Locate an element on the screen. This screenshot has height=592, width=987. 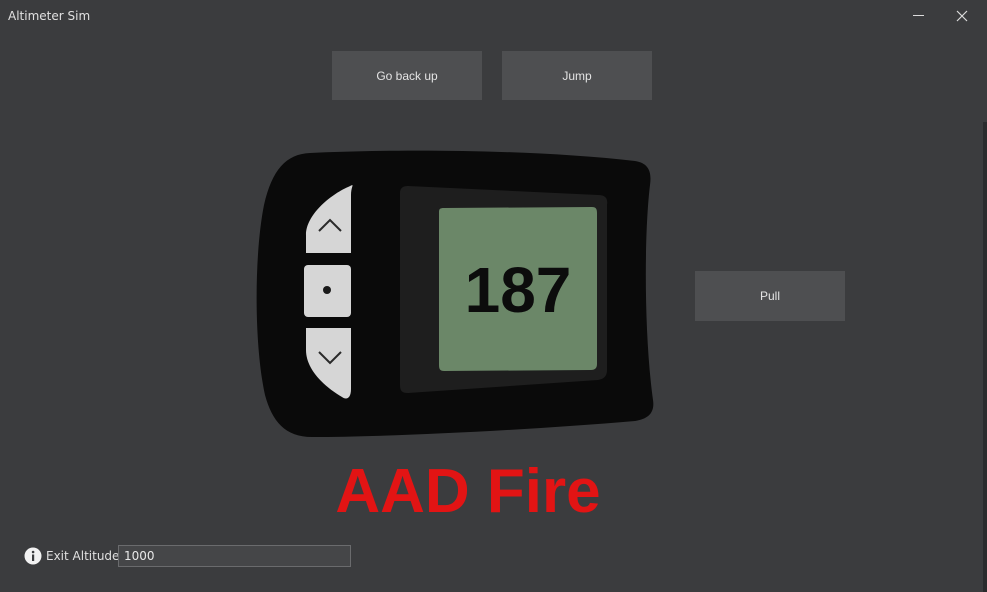
dot-icon is located at coordinates (327, 290).